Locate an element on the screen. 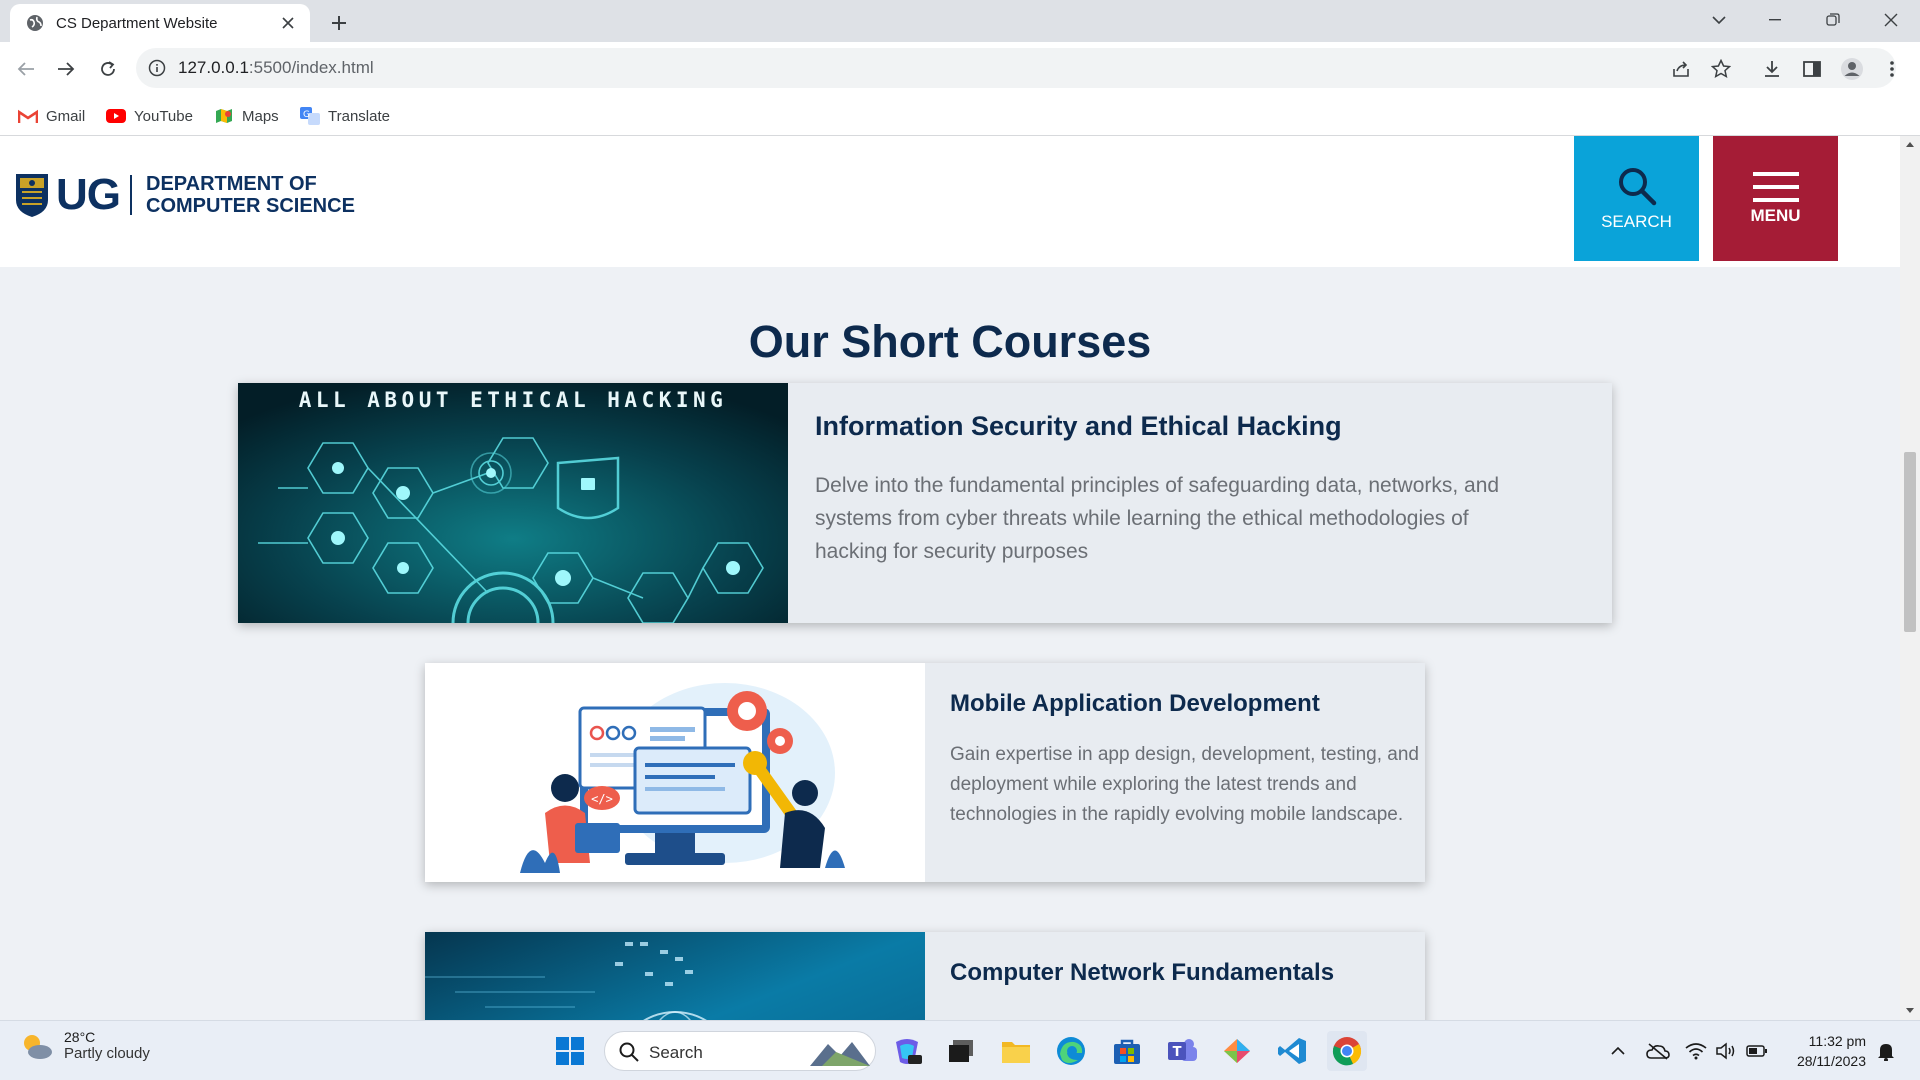  system-clock: 11:32 pm 28/11/2023 is located at coordinates (1818, 1051).